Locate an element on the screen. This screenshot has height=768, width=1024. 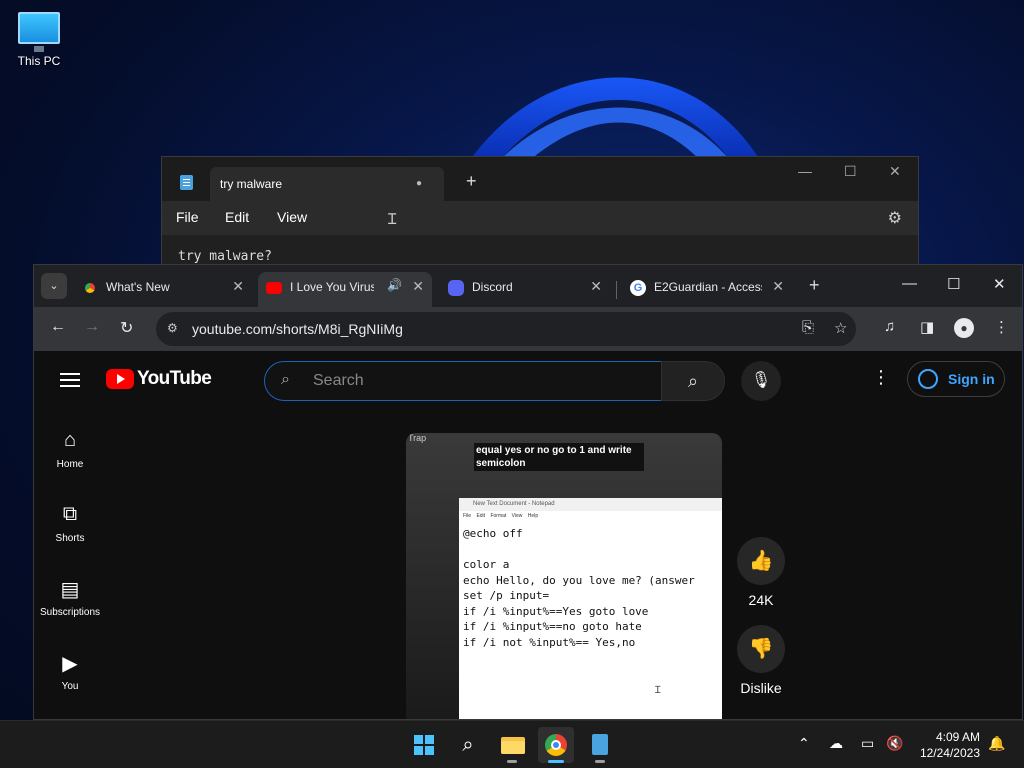
tab-separator is located at coordinates (616, 290).